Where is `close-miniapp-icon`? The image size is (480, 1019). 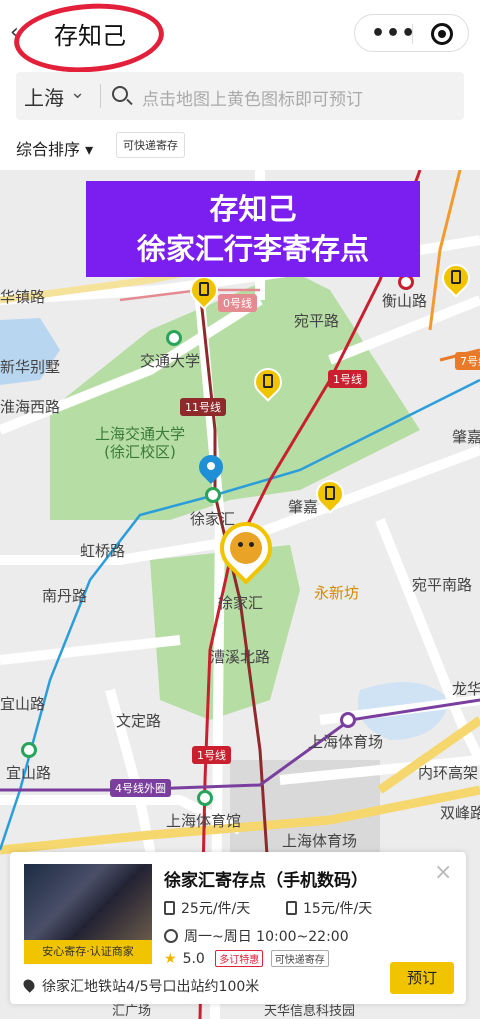 close-miniapp-icon is located at coordinates (442, 34).